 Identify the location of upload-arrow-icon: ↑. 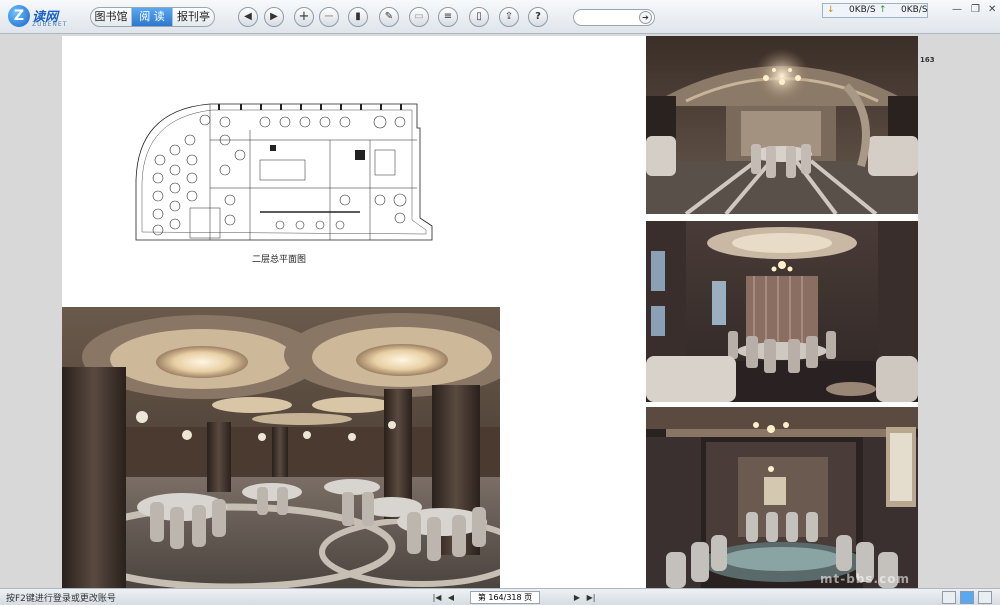
(883, 10).